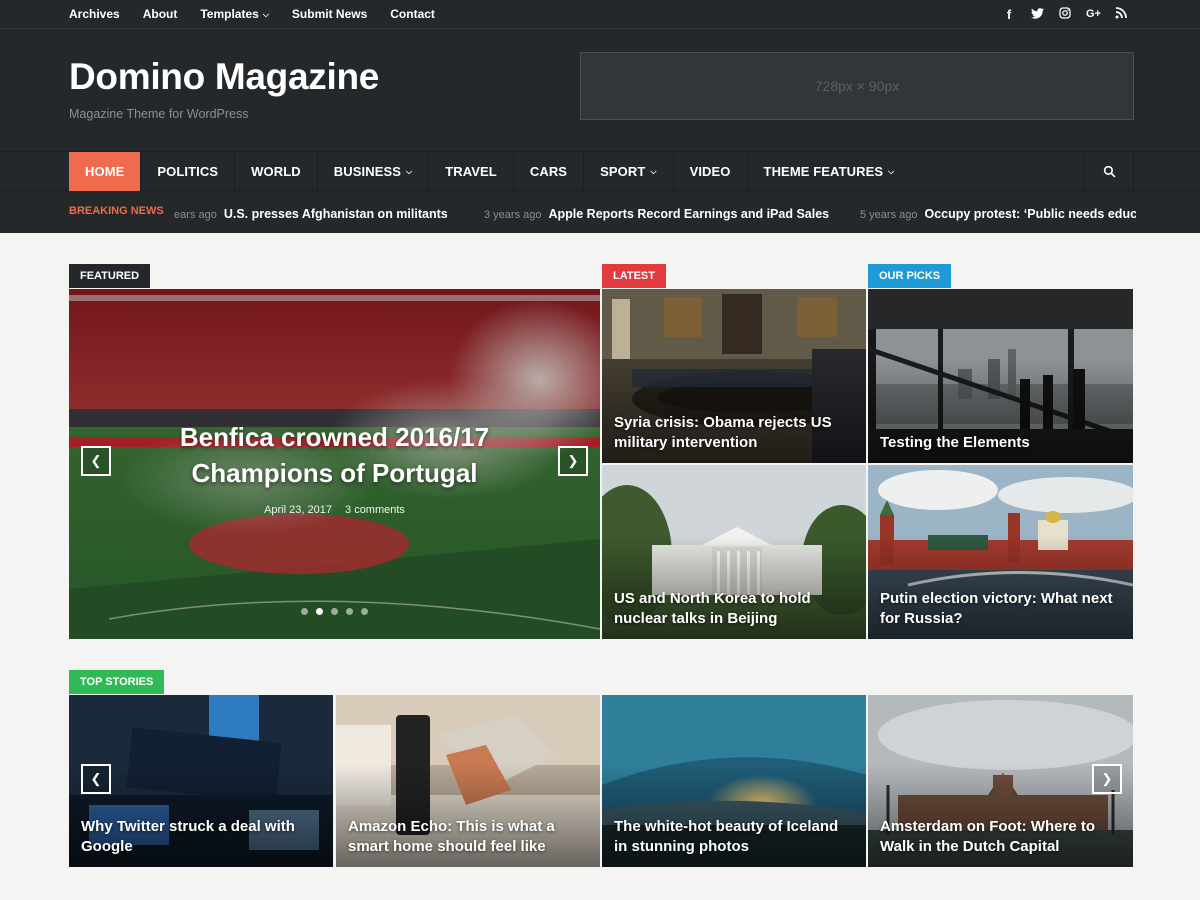 The image size is (1200, 900). What do you see at coordinates (229, 14) in the screenshot?
I see `top-link-templates-label: Templates` at bounding box center [229, 14].